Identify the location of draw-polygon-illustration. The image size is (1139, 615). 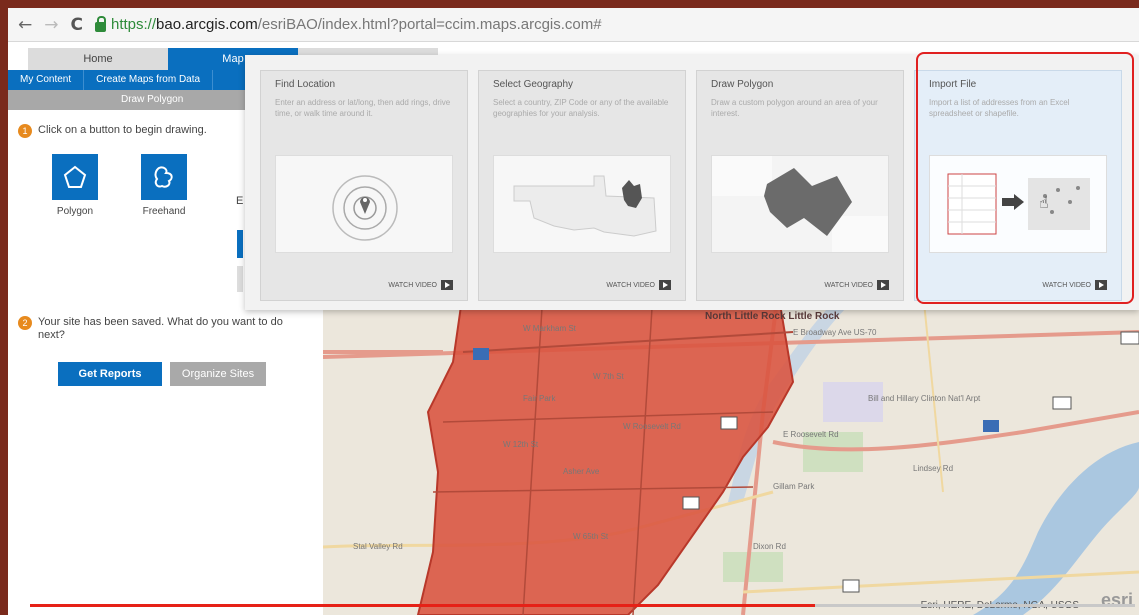
(800, 204).